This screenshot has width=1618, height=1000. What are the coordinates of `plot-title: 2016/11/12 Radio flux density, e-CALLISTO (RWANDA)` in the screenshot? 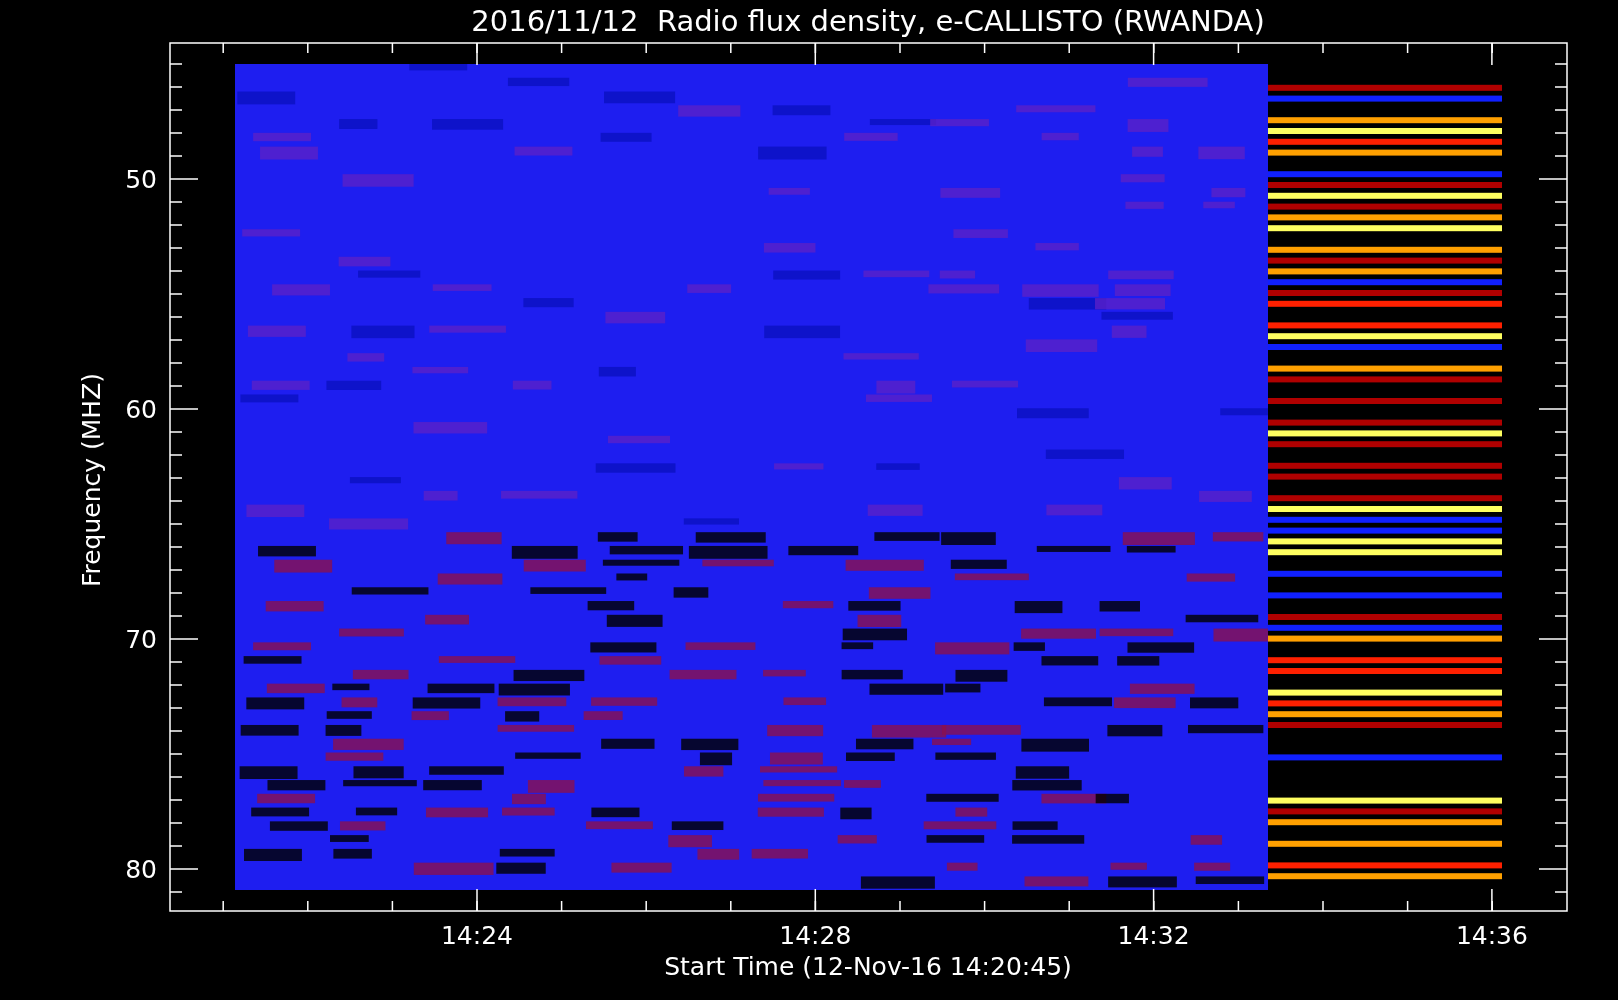 It's located at (868, 21).